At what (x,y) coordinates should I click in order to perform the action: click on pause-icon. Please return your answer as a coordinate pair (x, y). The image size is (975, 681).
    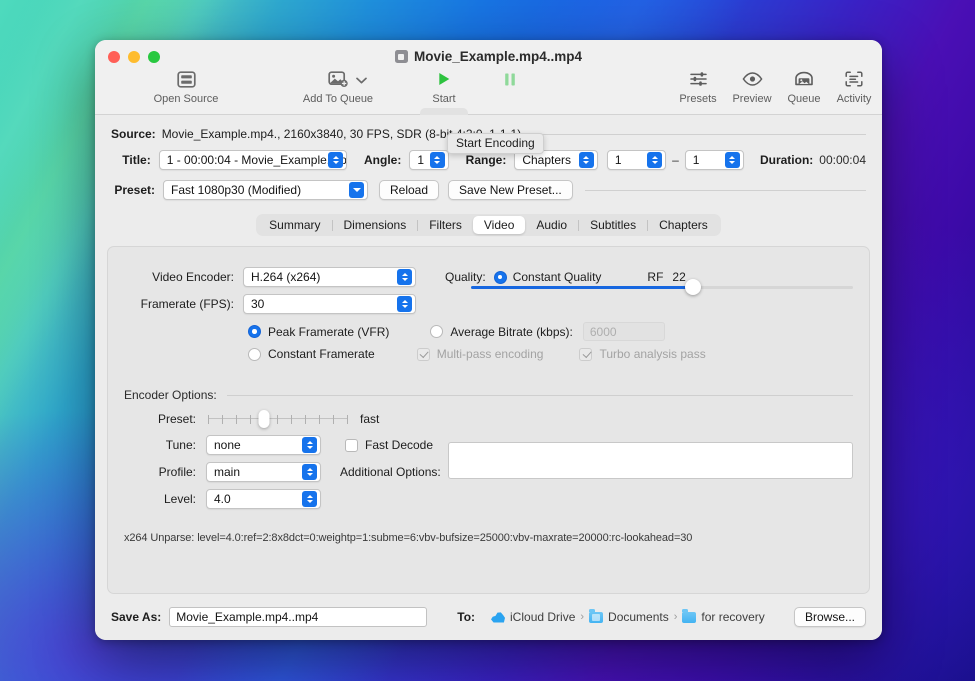
    Looking at the image, I should click on (510, 79).